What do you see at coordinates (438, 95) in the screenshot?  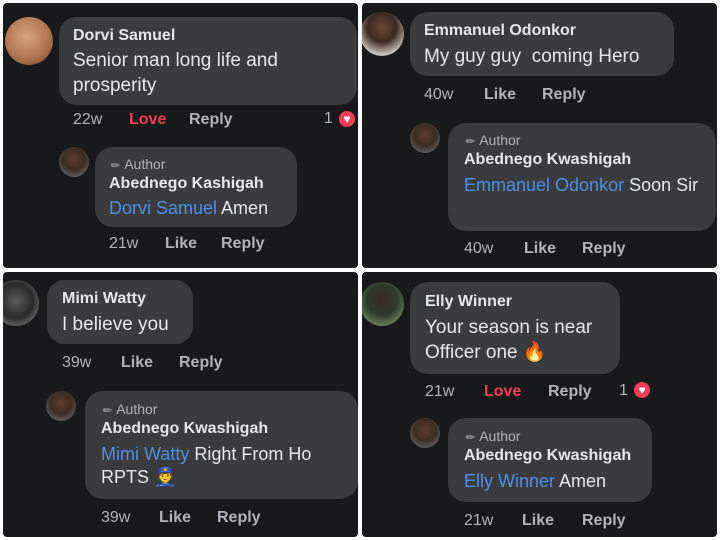 I see `comment-time: 40w` at bounding box center [438, 95].